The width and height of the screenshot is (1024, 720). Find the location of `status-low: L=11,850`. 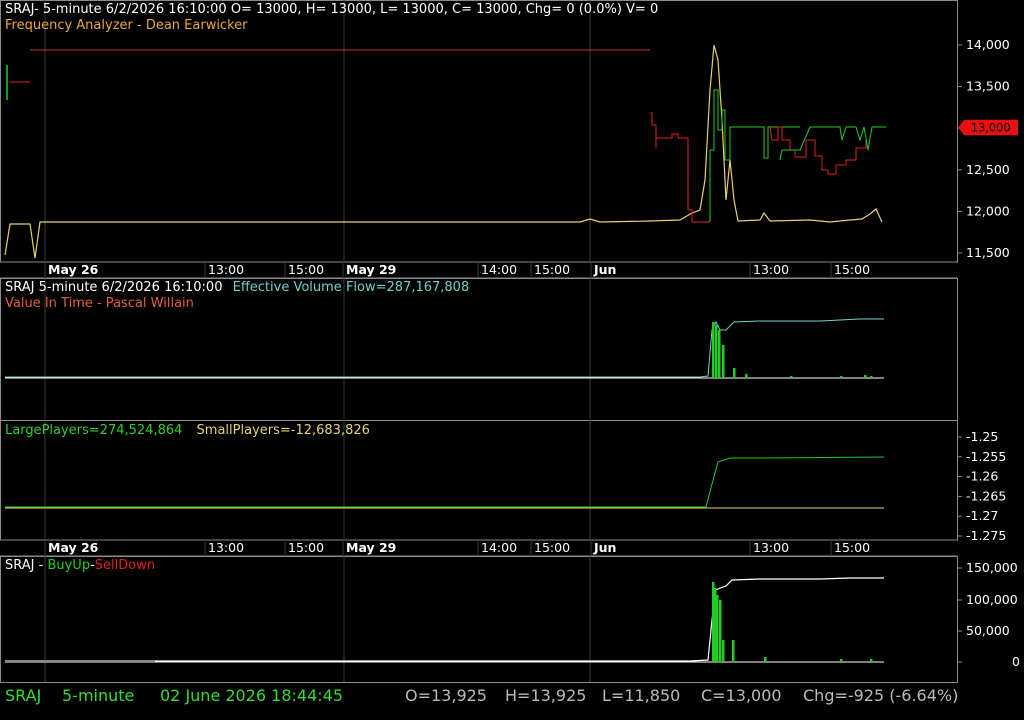

status-low: L=11,850 is located at coordinates (641, 695).